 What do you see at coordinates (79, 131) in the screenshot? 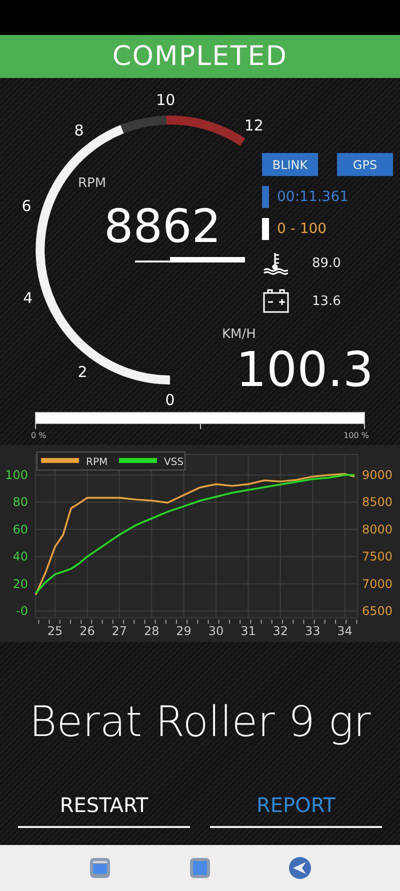
I see `gauge-tick-label: 8` at bounding box center [79, 131].